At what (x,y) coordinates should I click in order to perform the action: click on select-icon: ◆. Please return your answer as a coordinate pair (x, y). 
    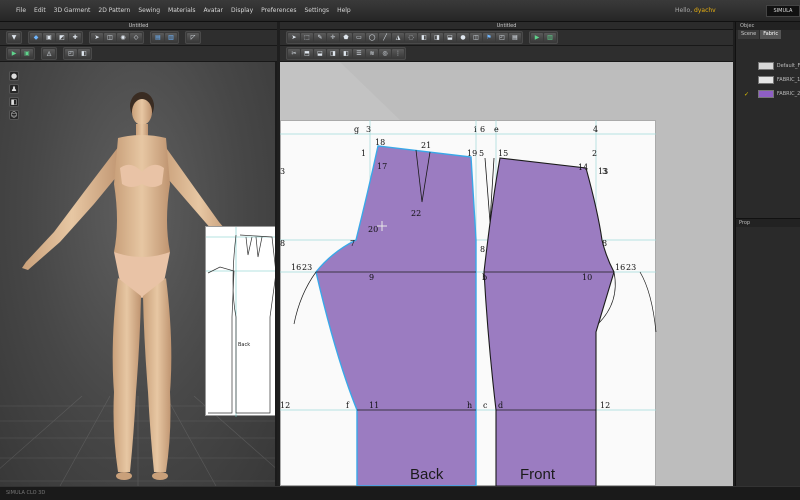
    Looking at the image, I should click on (36, 37).